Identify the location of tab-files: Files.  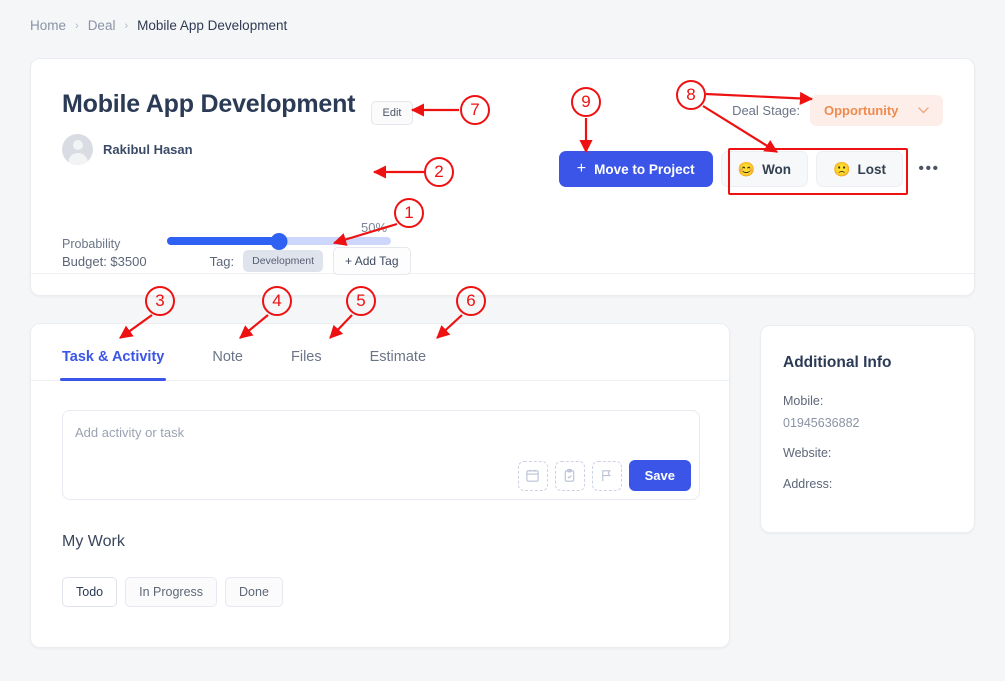
(306, 364).